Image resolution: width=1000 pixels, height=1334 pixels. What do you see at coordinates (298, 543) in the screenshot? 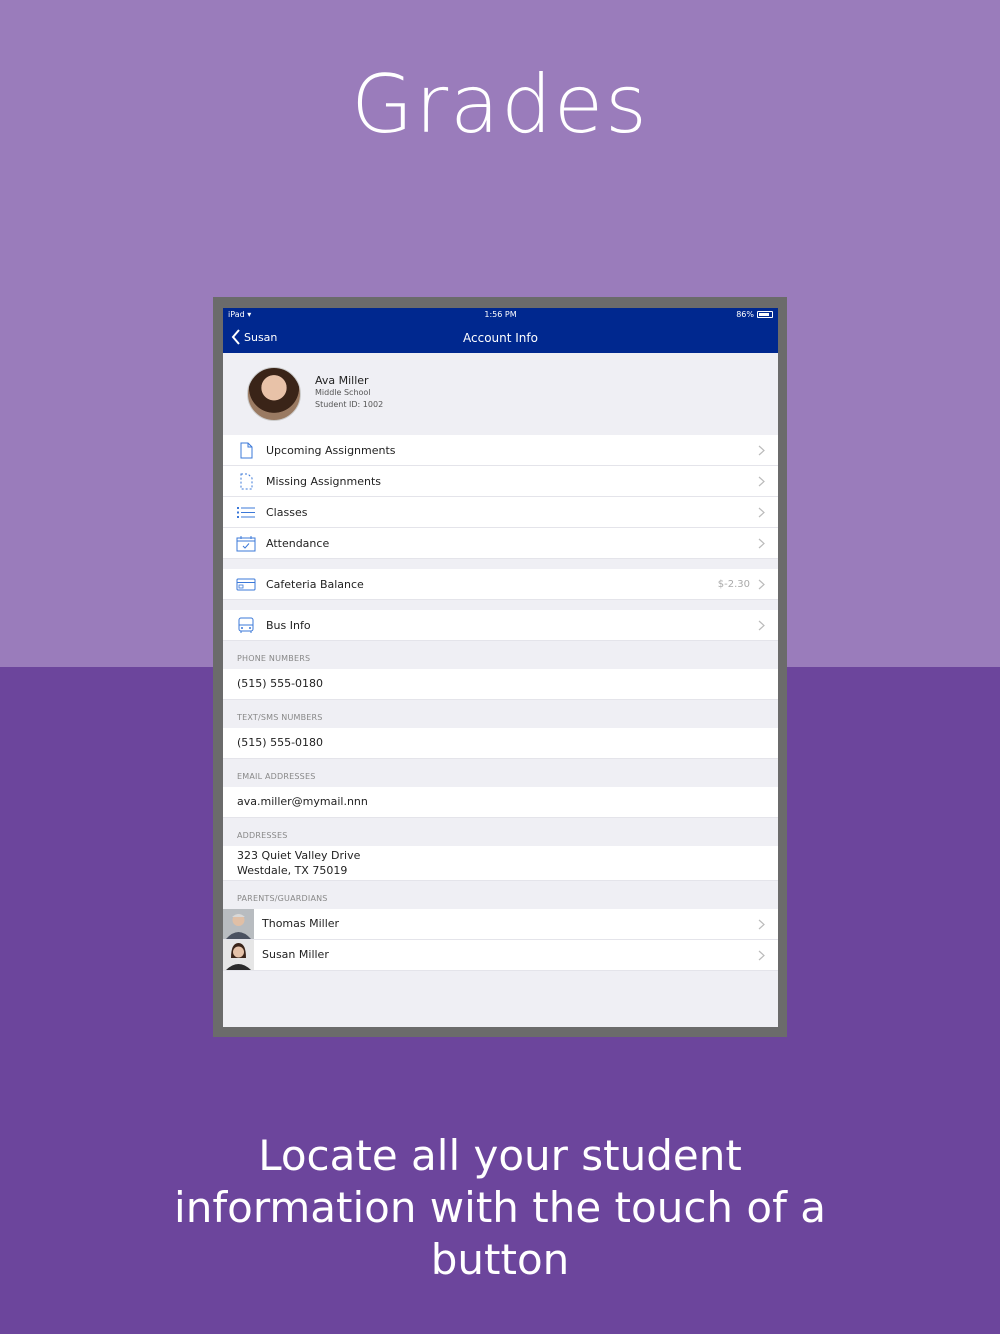
I see `menu-label: Attendance` at bounding box center [298, 543].